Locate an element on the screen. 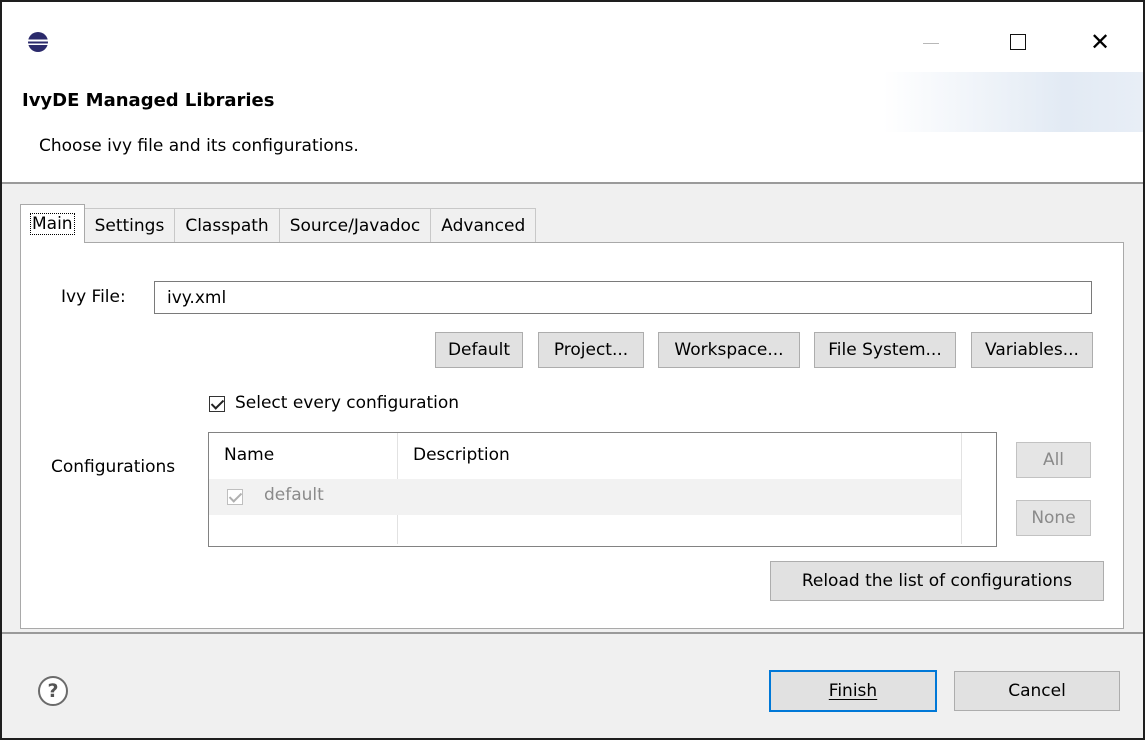 The image size is (1145, 740). tab-label: Main is located at coordinates (52, 224).